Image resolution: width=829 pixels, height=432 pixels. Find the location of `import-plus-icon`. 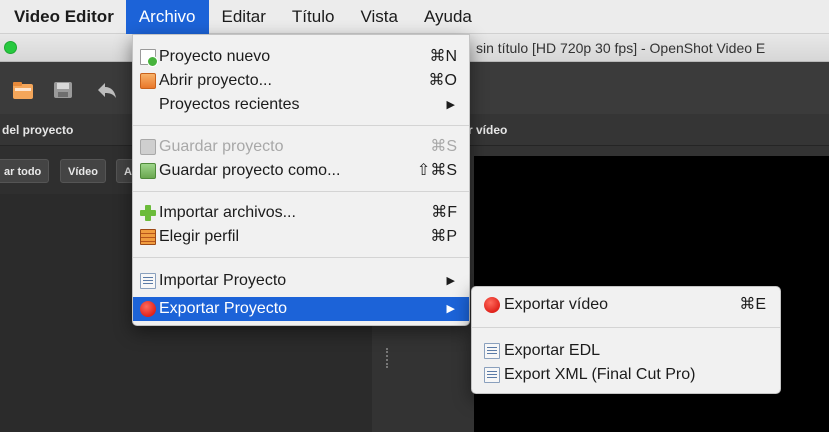

import-plus-icon is located at coordinates (148, 213).